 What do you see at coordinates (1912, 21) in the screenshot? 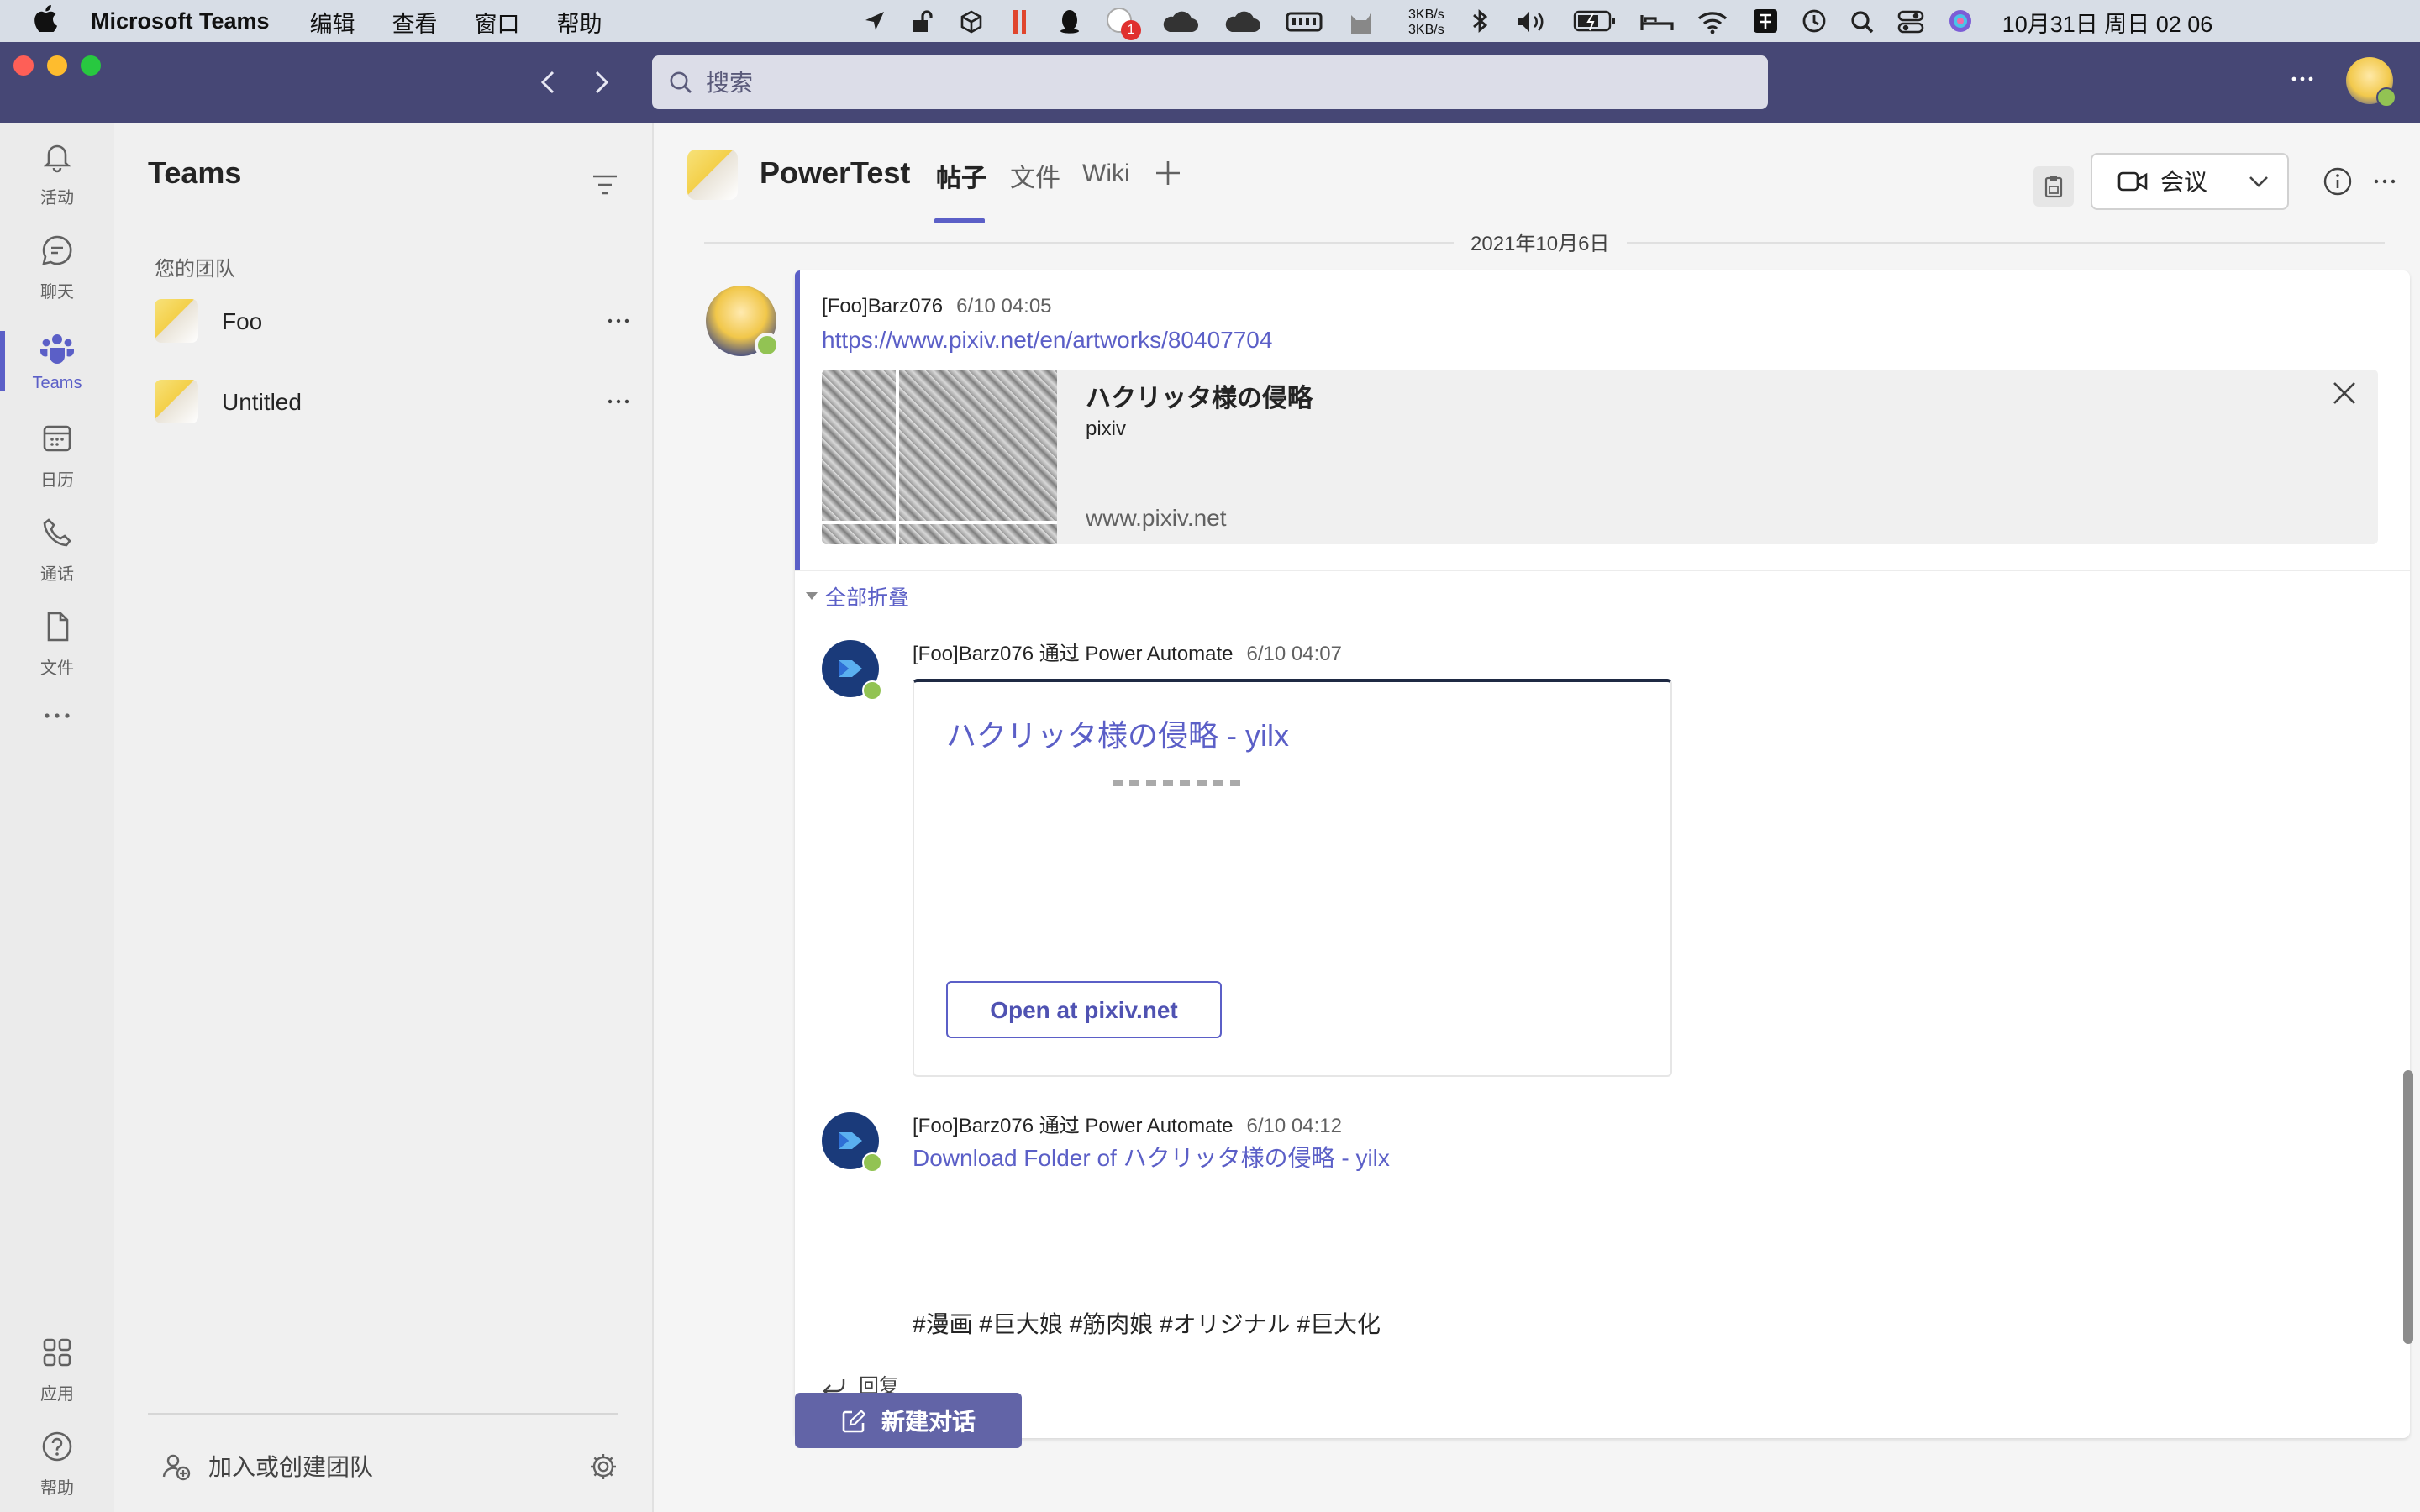
I see `control-center-icon` at bounding box center [1912, 21].